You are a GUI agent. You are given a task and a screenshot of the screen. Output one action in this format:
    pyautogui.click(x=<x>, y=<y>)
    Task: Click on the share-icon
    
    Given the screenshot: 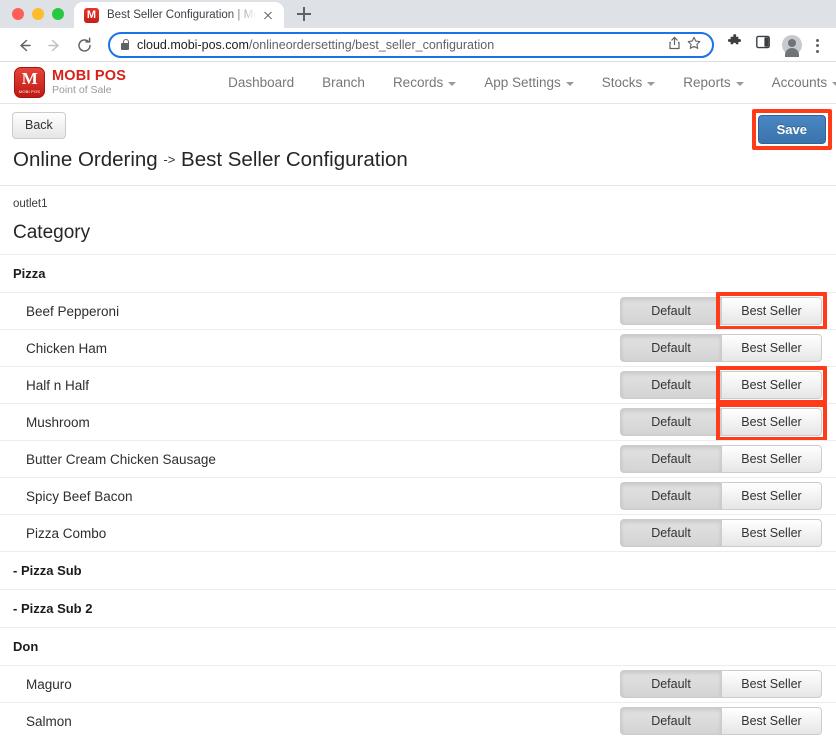 What is the action you would take?
    pyautogui.click(x=674, y=44)
    